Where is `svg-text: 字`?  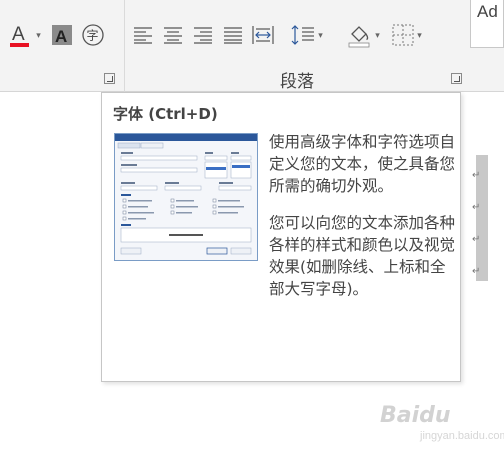 svg-text: 字 is located at coordinates (93, 35).